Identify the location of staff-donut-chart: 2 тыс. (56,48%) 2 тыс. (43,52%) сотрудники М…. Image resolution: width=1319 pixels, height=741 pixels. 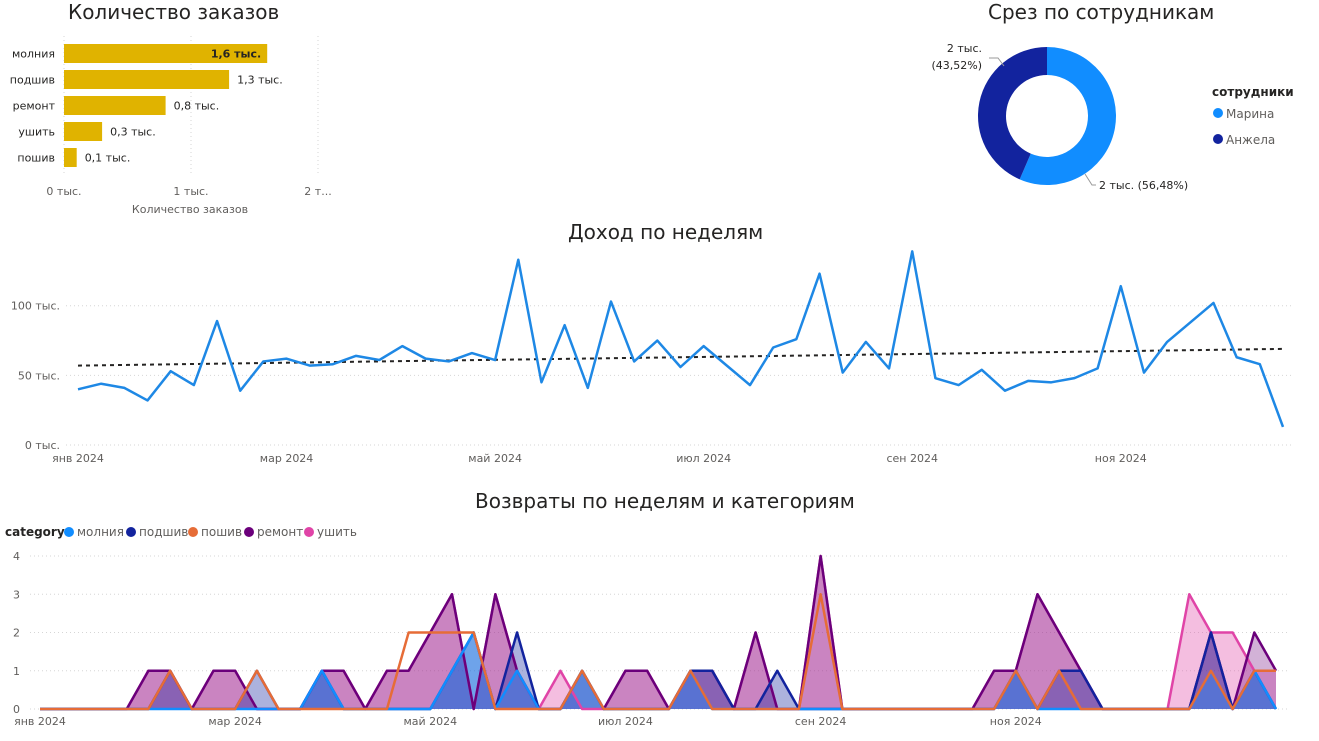
(1112, 117).